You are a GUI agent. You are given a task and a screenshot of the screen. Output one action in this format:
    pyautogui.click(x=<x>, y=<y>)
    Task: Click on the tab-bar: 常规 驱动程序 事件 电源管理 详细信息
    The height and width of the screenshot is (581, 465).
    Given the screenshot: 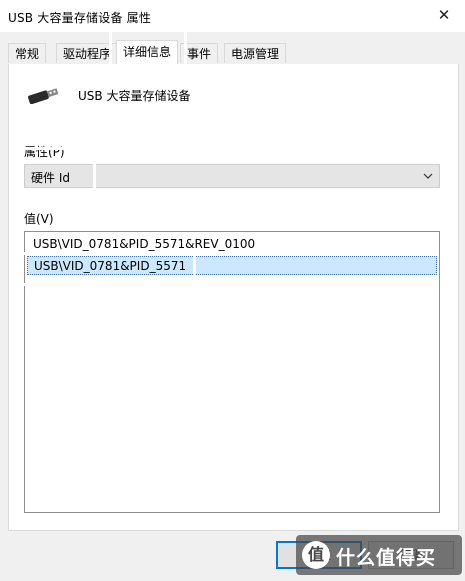 What is the action you would take?
    pyautogui.click(x=232, y=52)
    